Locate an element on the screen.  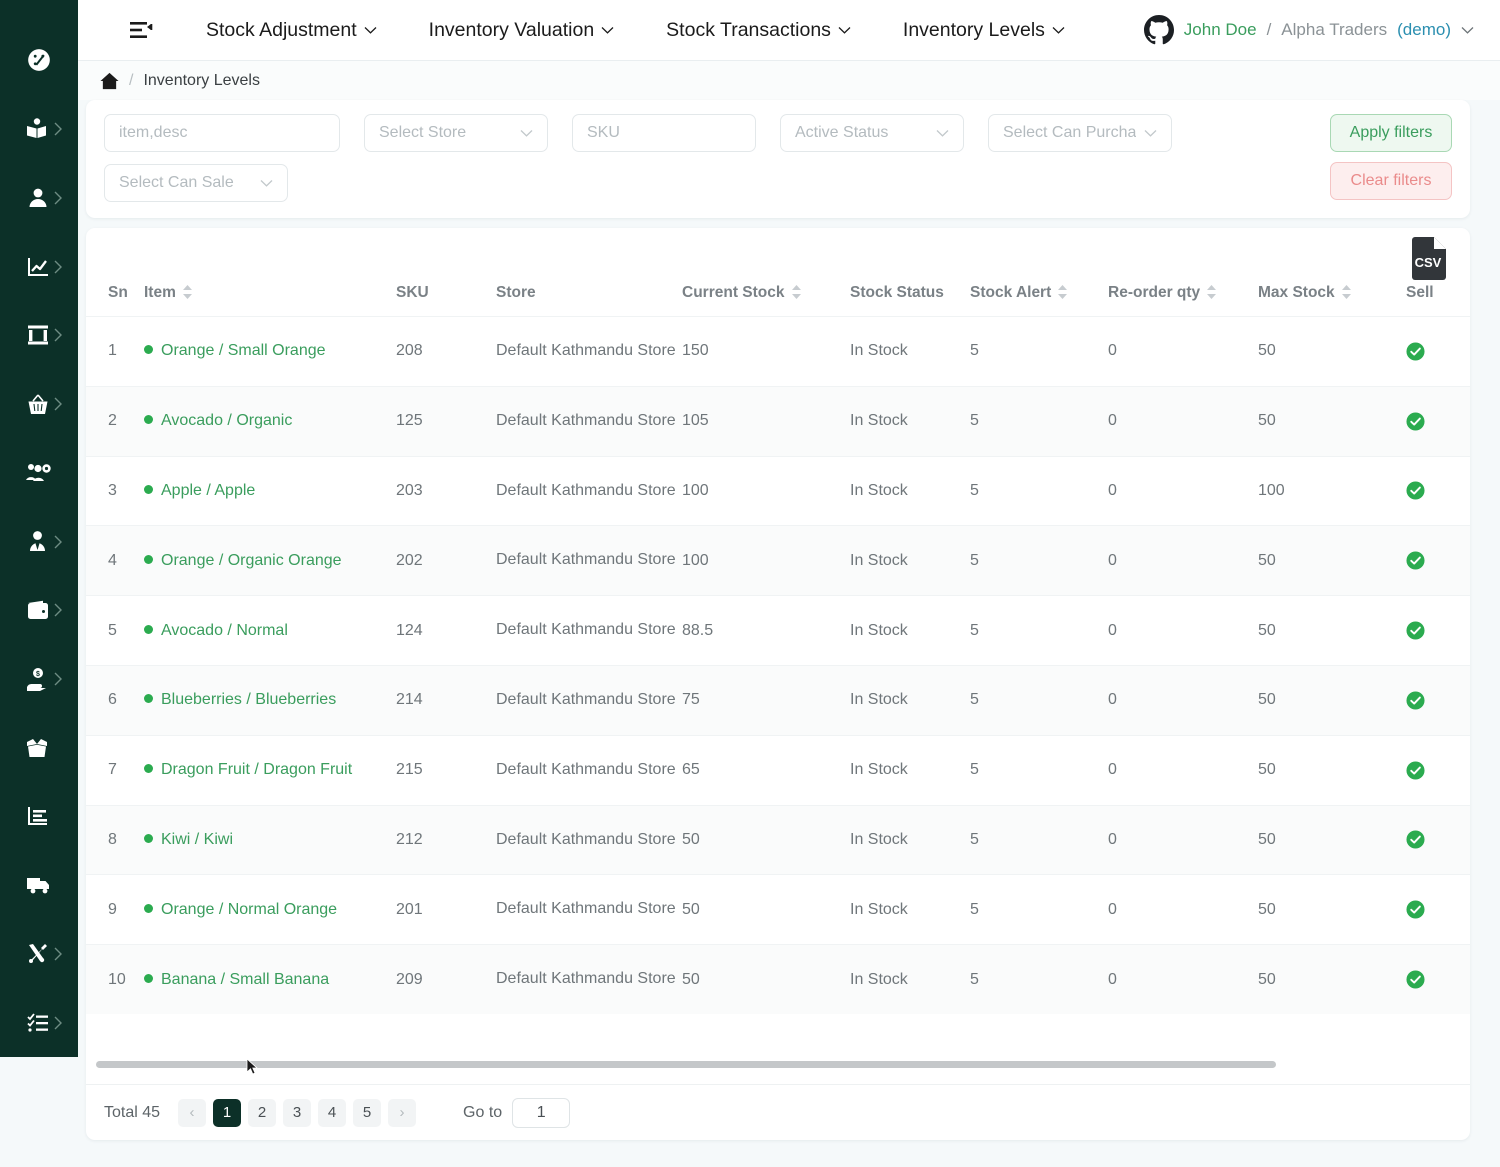
sidebar-item-analytics is located at coordinates (39, 266).